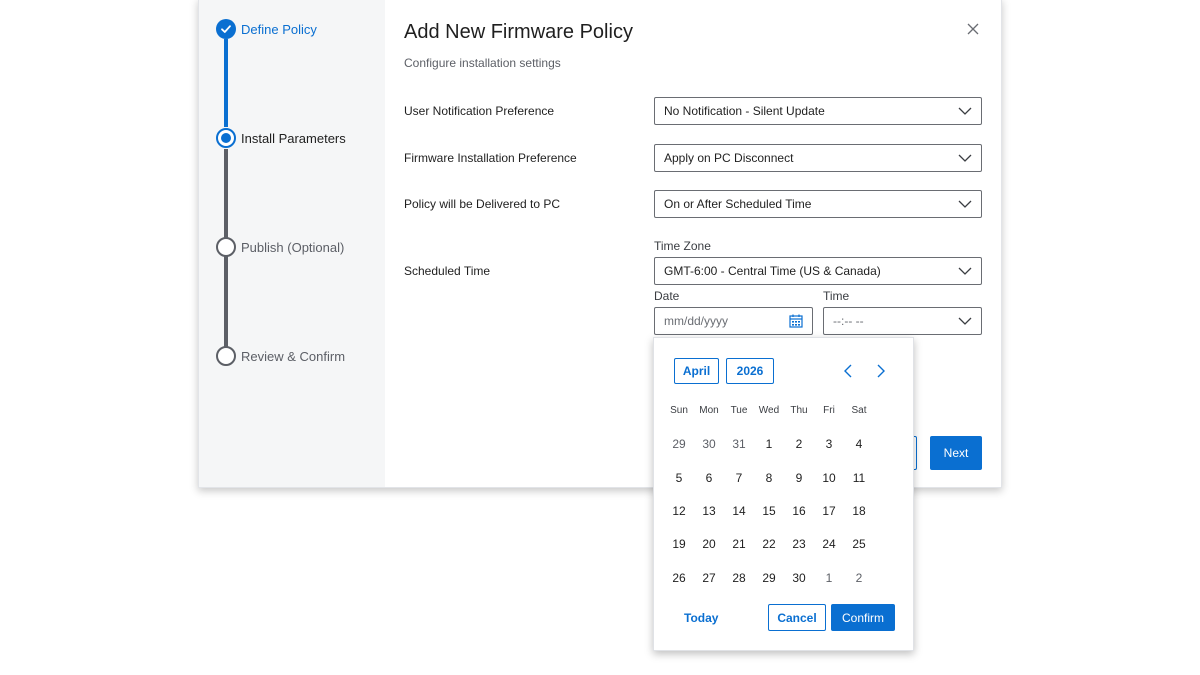  I want to click on calendar-icon, so click(796, 321).